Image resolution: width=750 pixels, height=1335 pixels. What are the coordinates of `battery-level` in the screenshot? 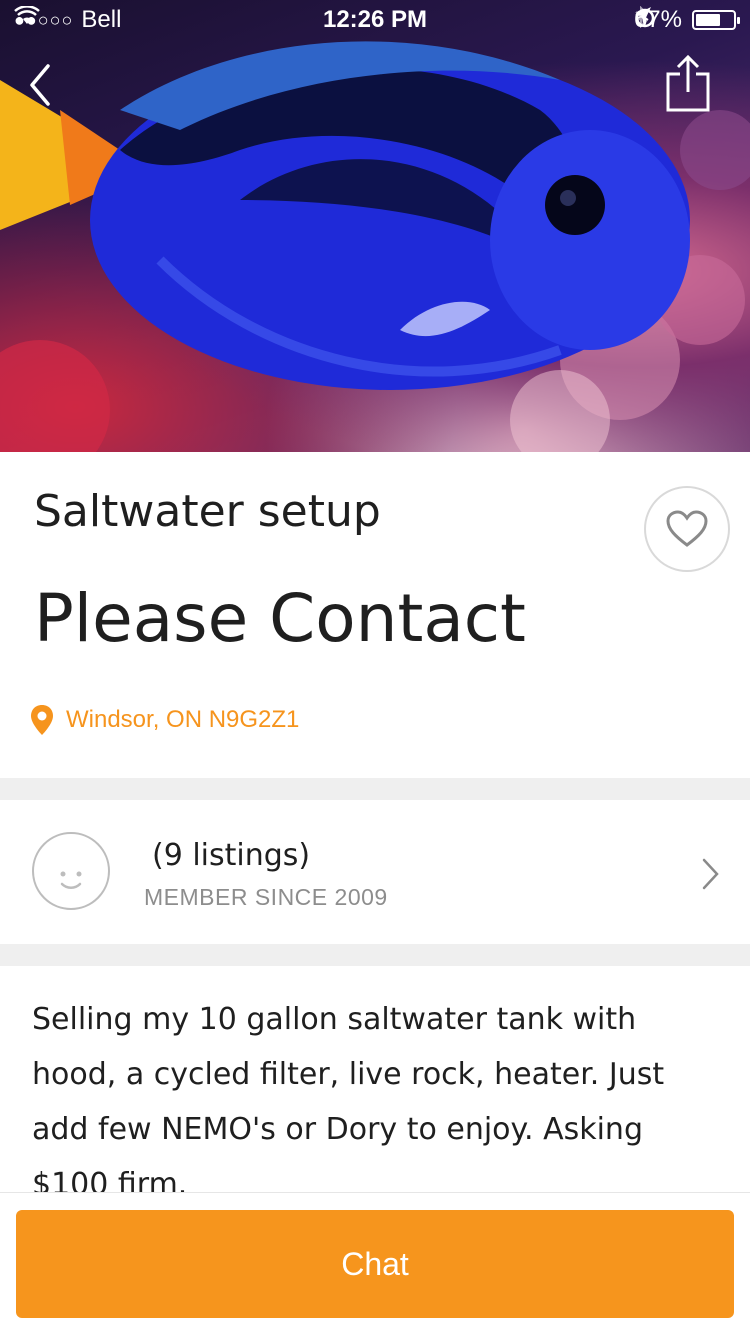 It's located at (708, 20).